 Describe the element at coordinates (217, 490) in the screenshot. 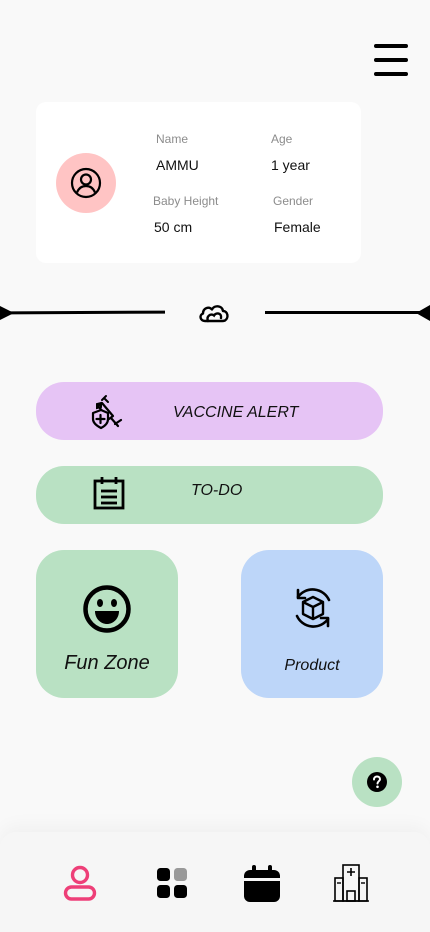

I see `todo-label: TO-DO` at that location.